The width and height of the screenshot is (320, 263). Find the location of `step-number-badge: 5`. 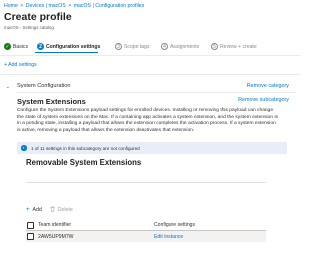

step-number-badge: 5 is located at coordinates (214, 46).